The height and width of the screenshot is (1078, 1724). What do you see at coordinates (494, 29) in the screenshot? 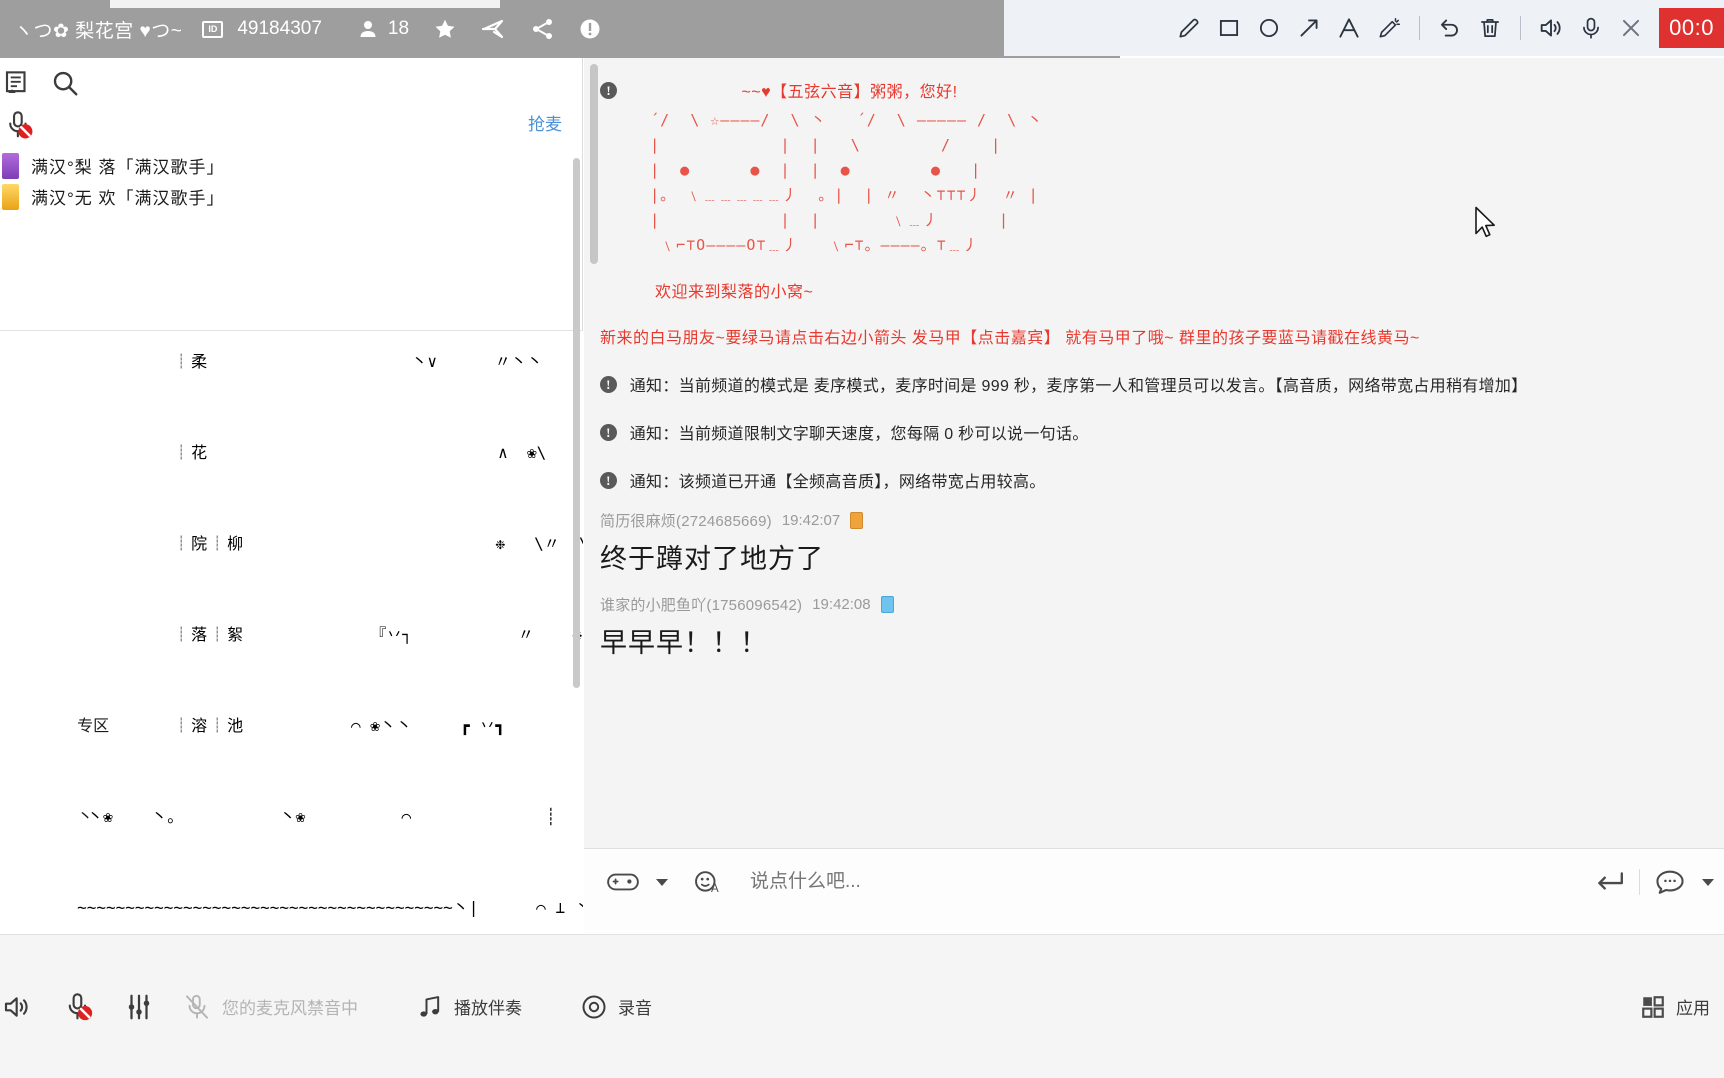
I see `plane-icon` at bounding box center [494, 29].